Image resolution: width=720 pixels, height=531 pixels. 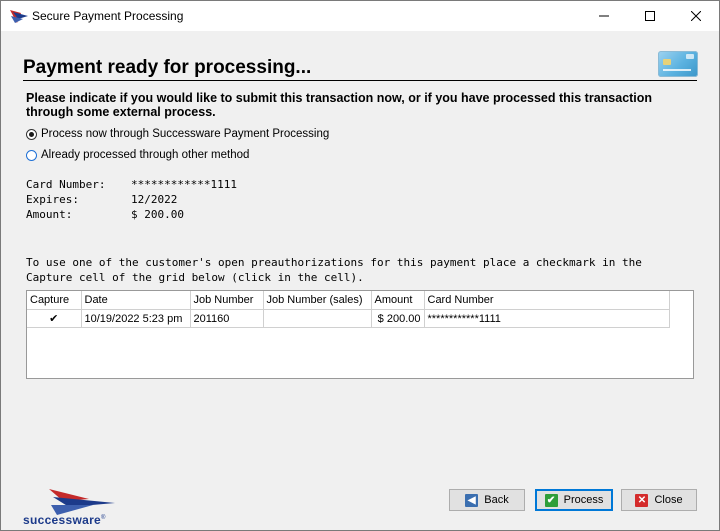 What do you see at coordinates (668, 500) in the screenshot?
I see `close-button-label: Close` at bounding box center [668, 500].